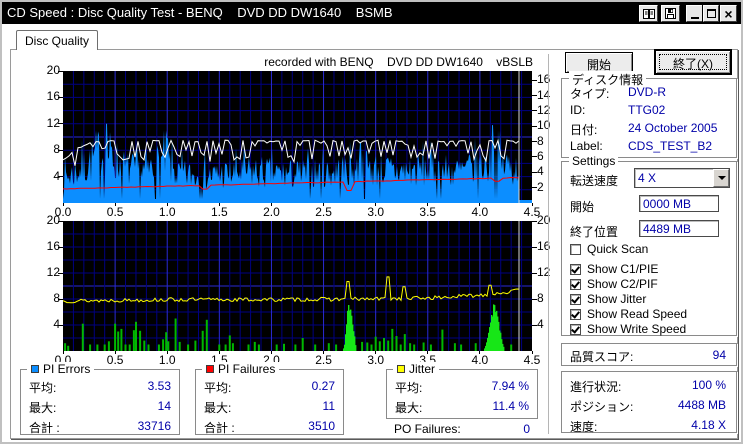  Describe the element at coordinates (679, 228) in the screenshot. I see `end-pos-input: 4489 MB` at that location.